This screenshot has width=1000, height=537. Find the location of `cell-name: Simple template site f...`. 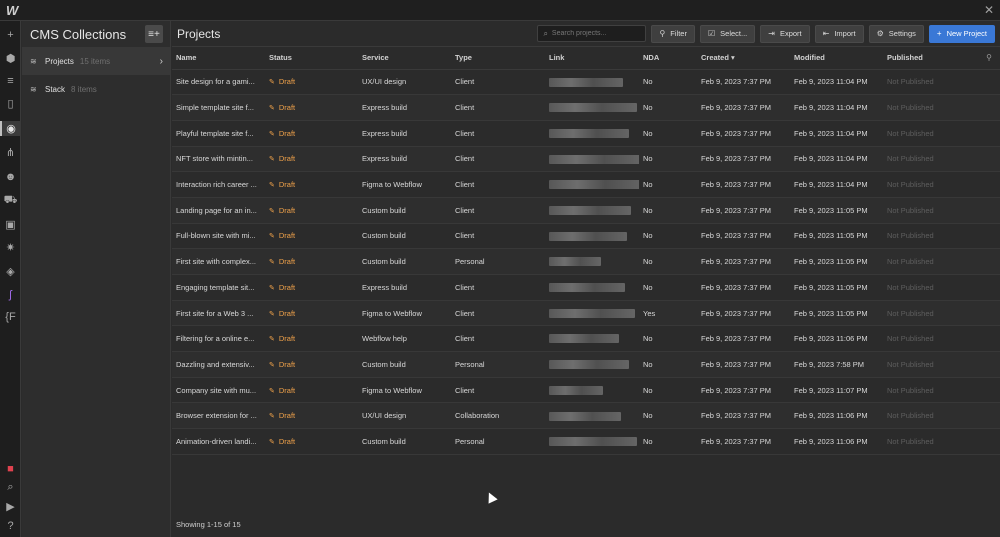

cell-name: Simple template site f... is located at coordinates (218, 107).